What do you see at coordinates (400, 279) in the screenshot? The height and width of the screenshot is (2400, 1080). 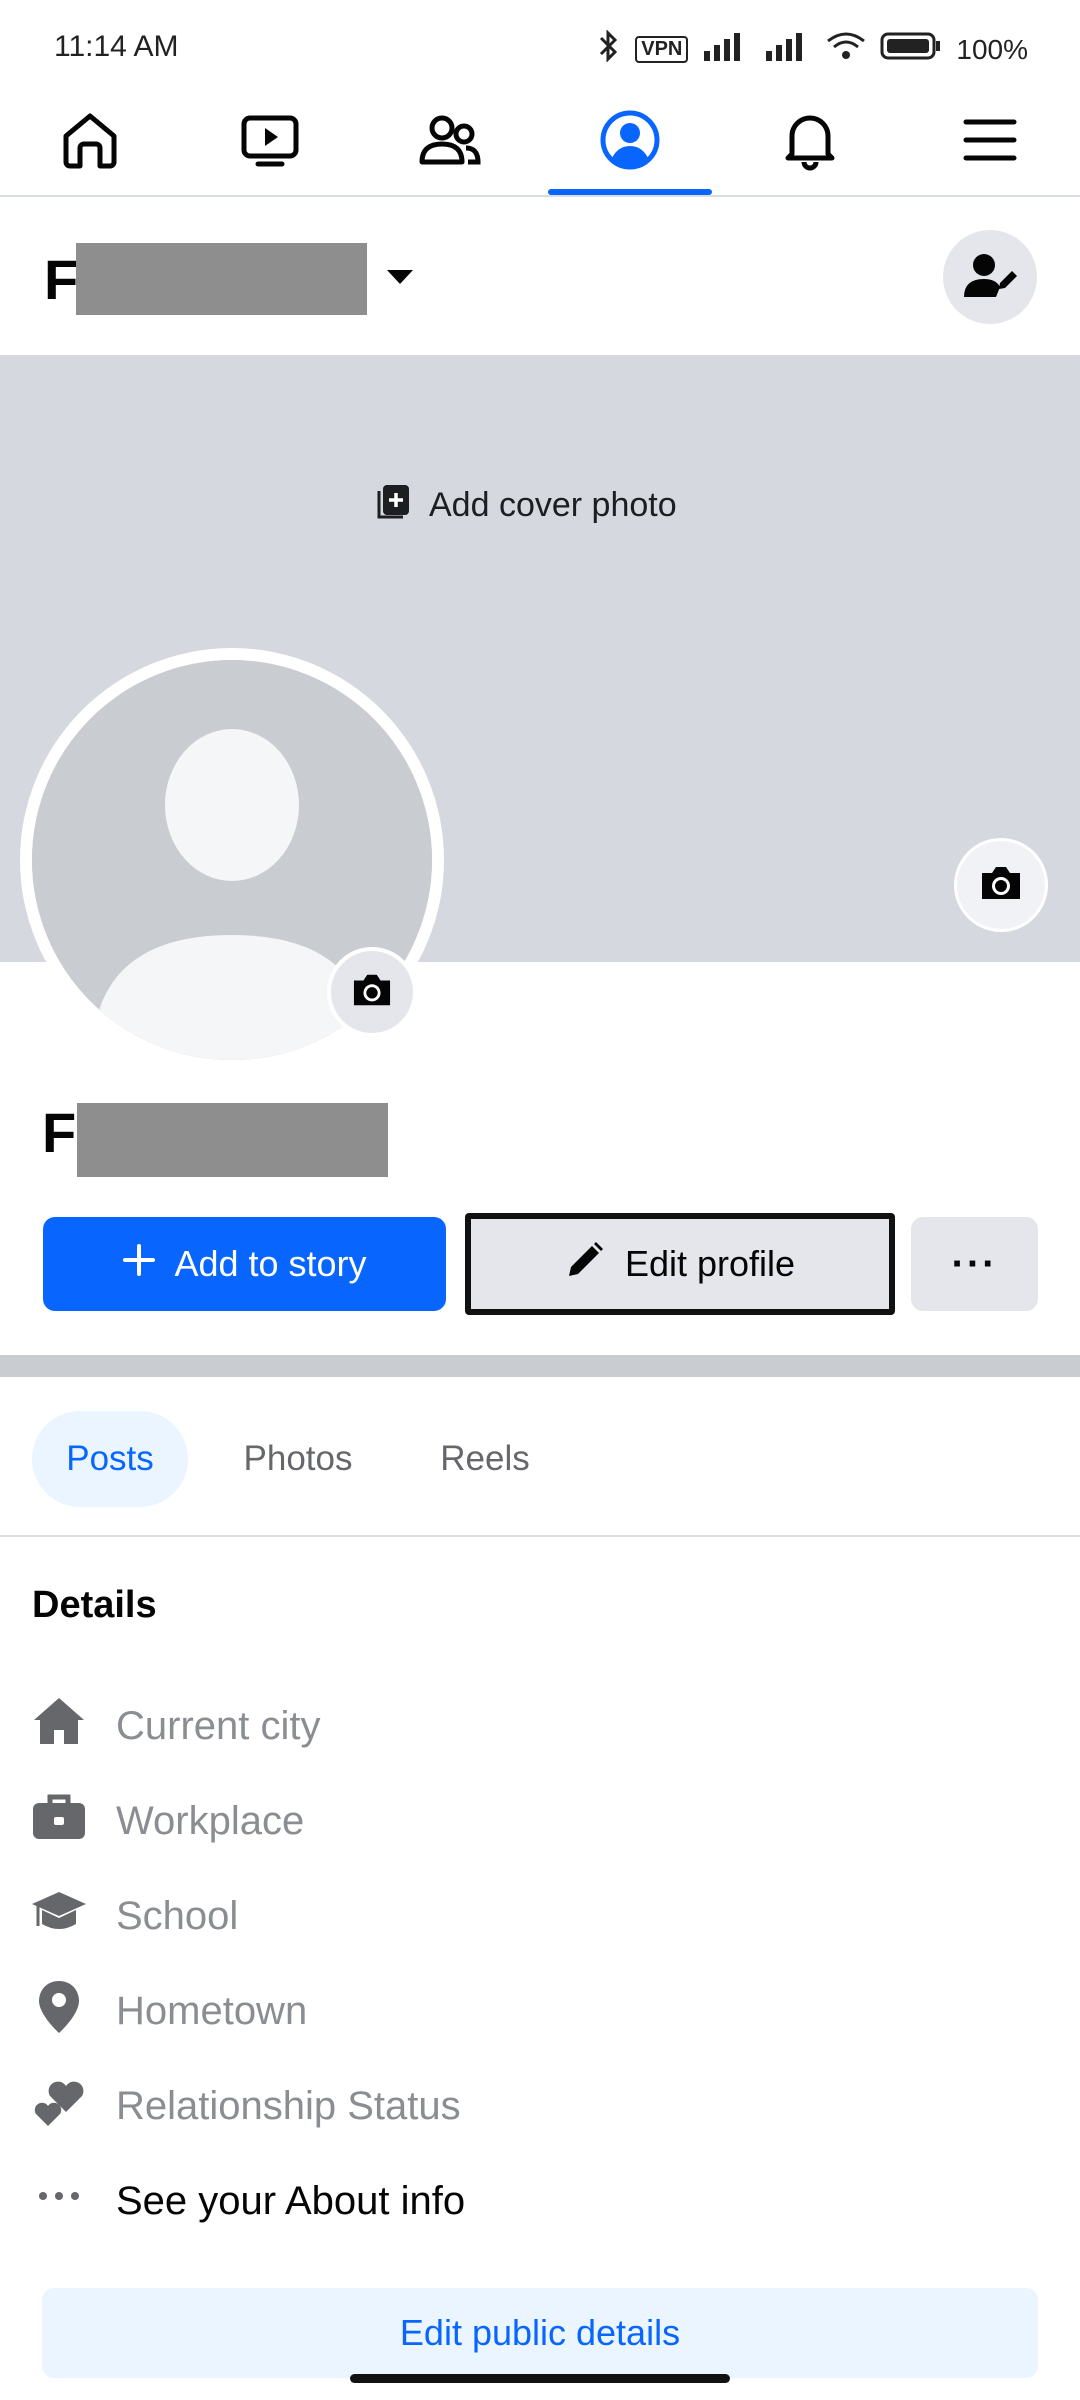 I see `chevron-down-icon` at bounding box center [400, 279].